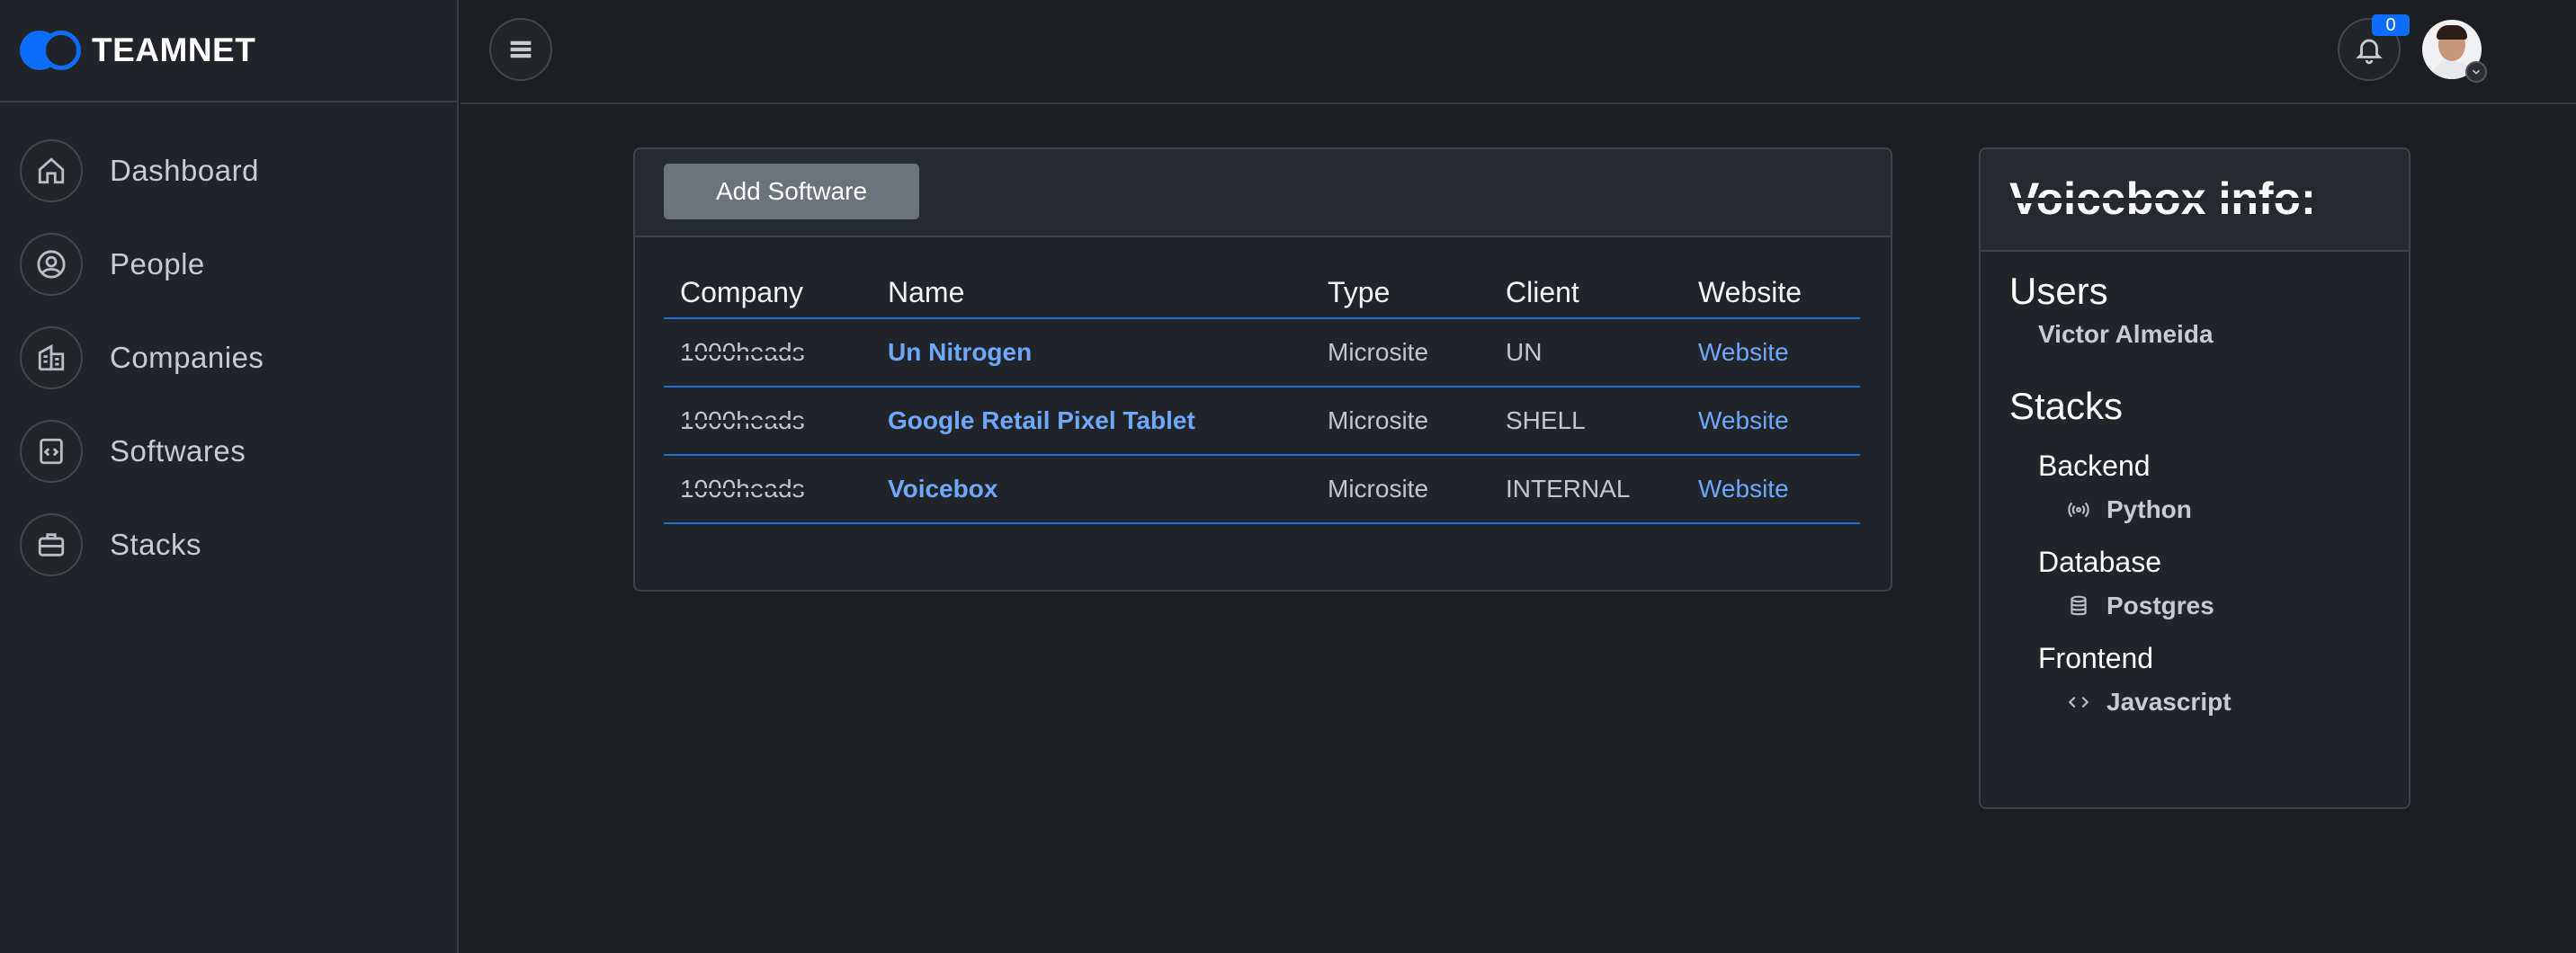 This screenshot has height=953, width=2576. I want to click on sidebar-item-companies: Companies, so click(228, 358).